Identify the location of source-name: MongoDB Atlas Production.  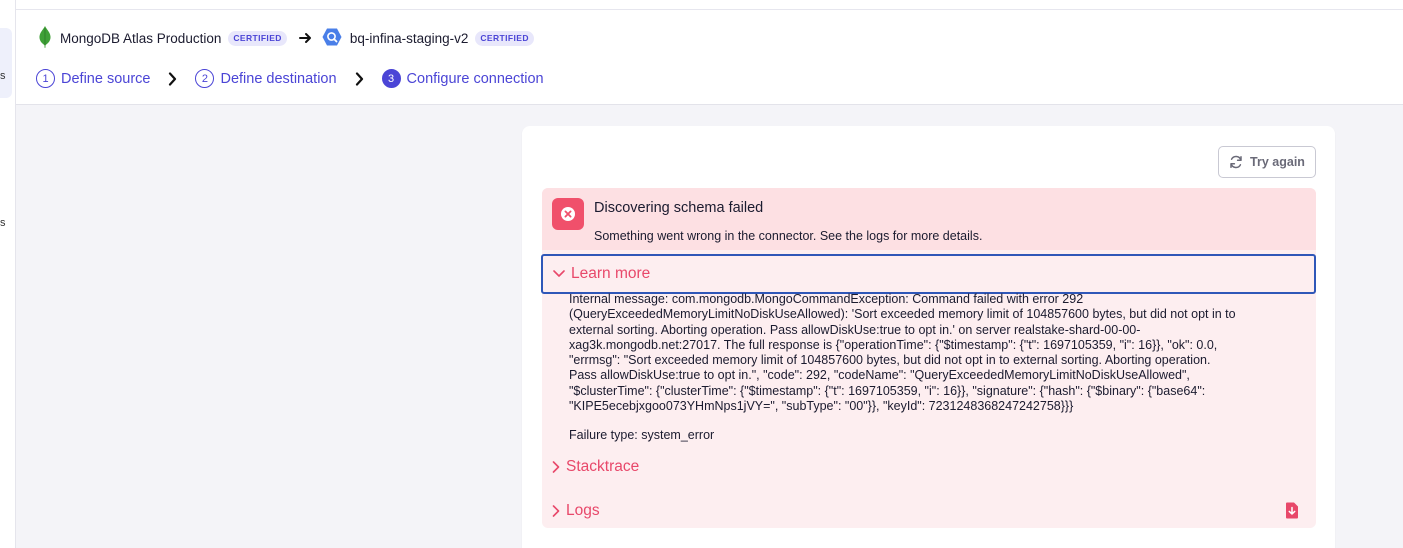
(141, 38).